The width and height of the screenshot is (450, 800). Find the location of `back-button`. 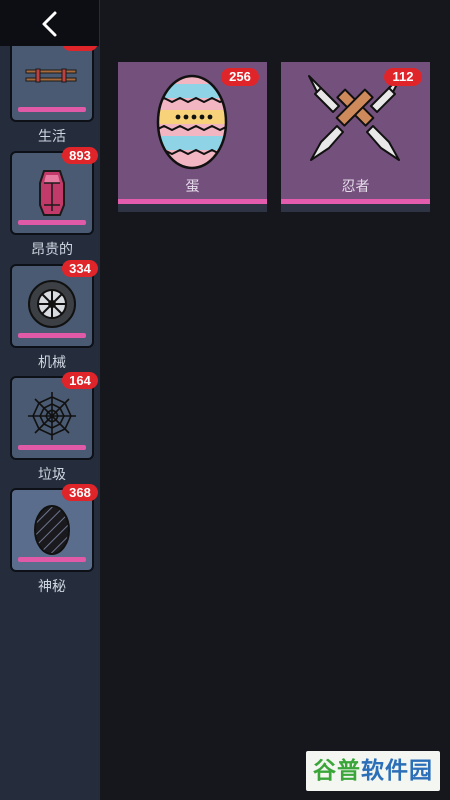

back-button is located at coordinates (49, 23).